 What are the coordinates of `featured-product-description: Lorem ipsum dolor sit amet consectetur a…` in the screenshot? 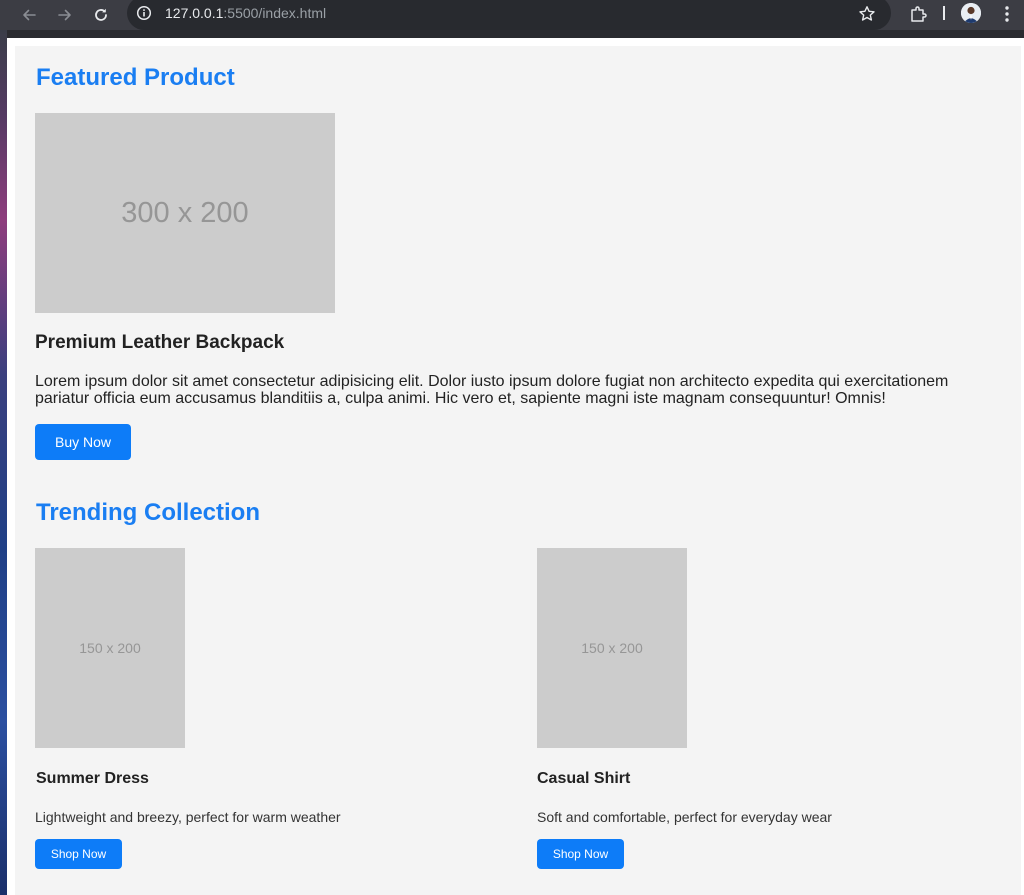 It's located at (492, 390).